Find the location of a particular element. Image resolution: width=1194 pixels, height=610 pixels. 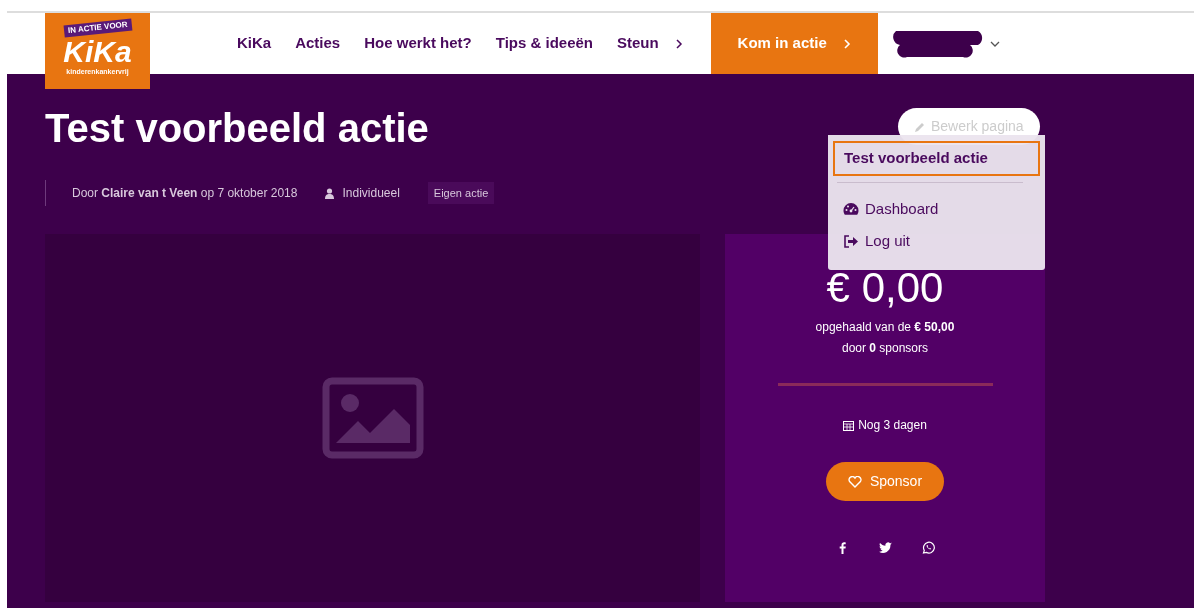

logo-tagline: IN ACTIE VOOR is located at coordinates (97, 28).